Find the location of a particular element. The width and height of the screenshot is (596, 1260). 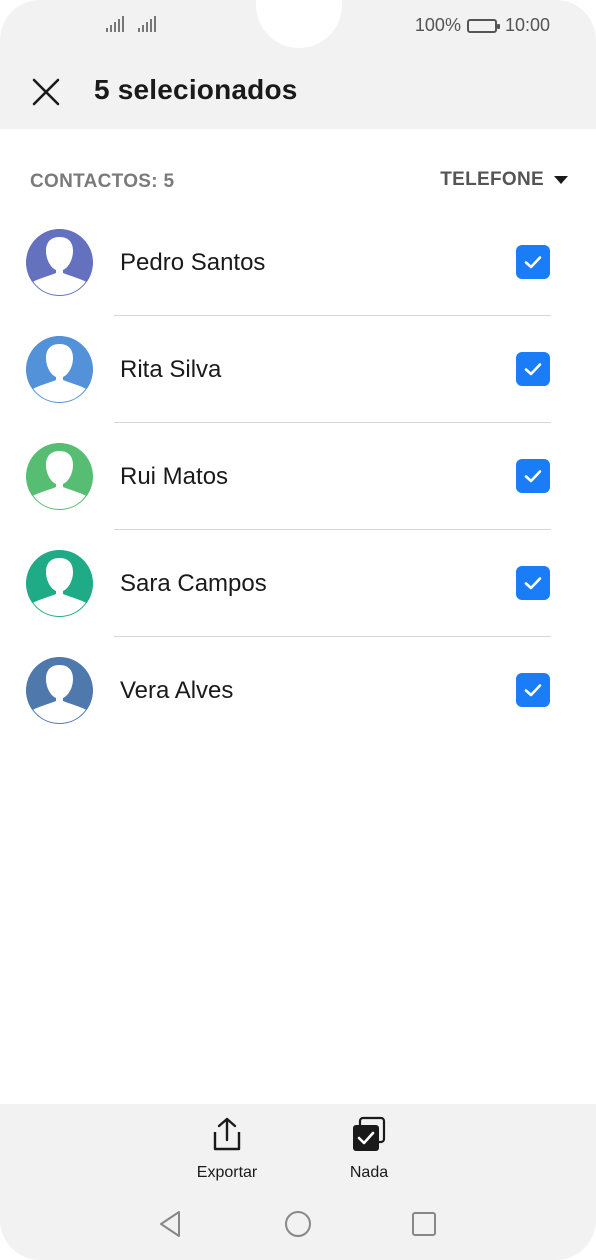

clock: 10:00 is located at coordinates (527, 25).